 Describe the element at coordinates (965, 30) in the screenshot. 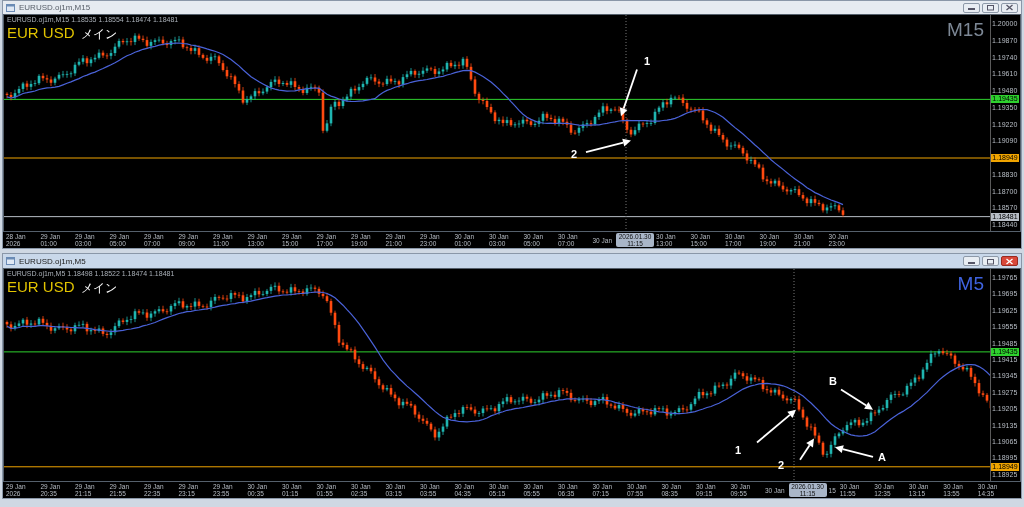

I see `timeframe-label: M15` at that location.